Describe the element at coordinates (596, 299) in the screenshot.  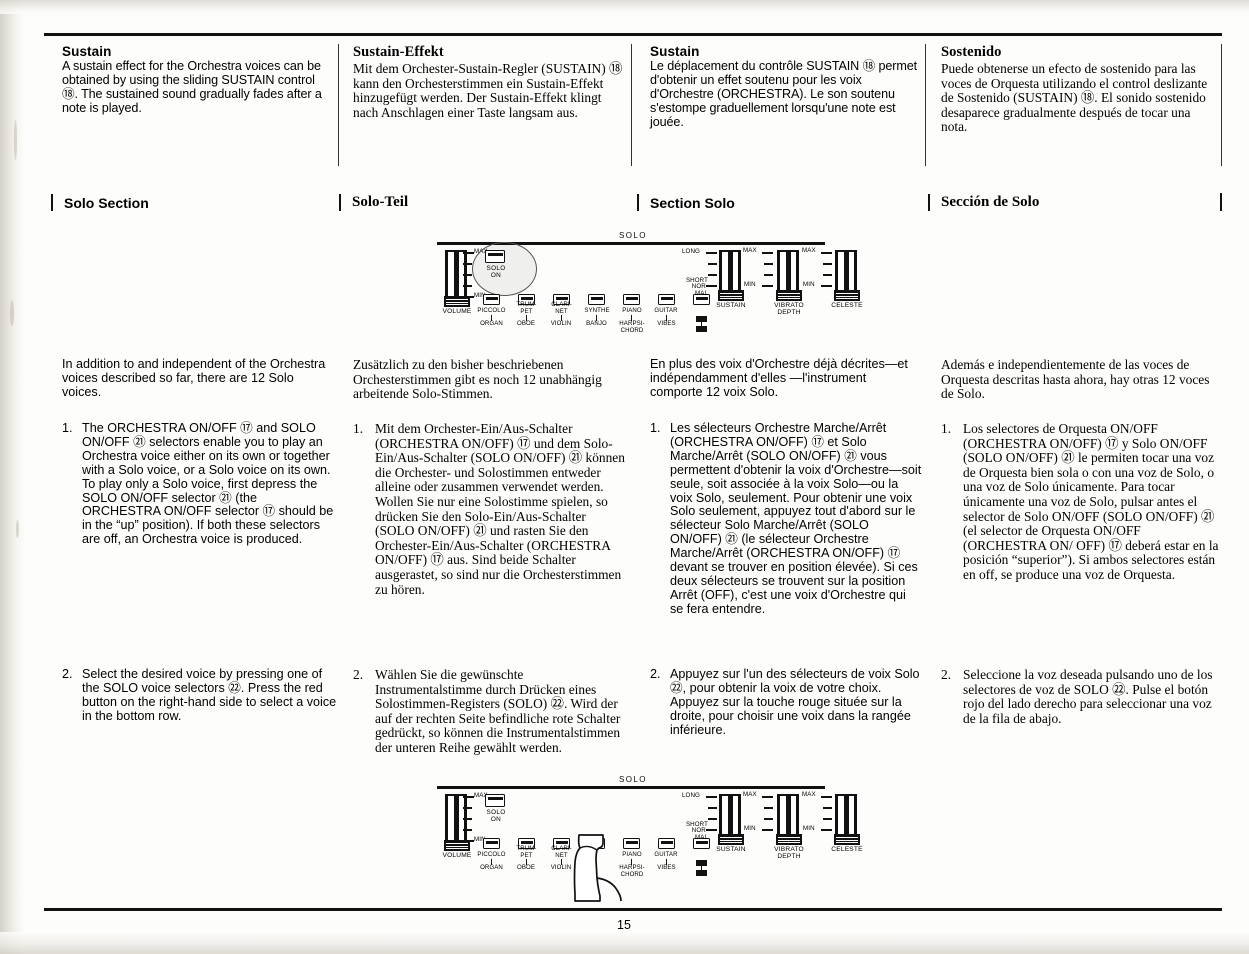
I see `voice-button-synthe-banjo` at that location.